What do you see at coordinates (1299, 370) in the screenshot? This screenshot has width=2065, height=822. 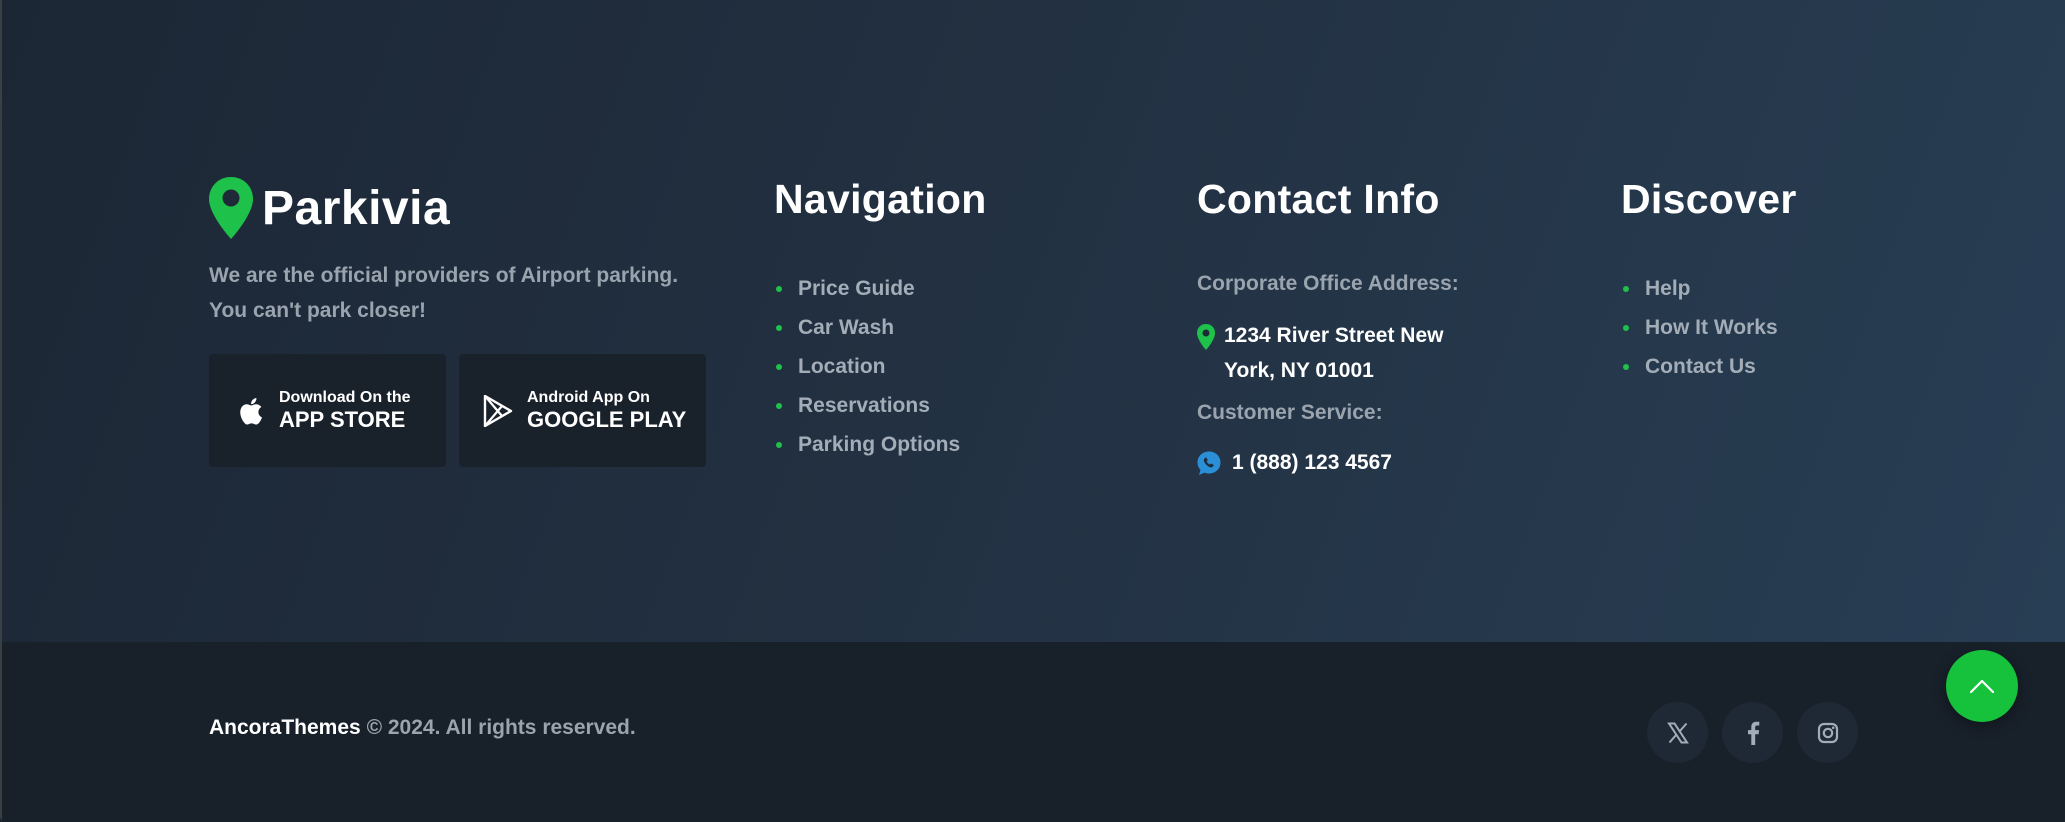 I see `address-line-2: York, NY 01001` at bounding box center [1299, 370].